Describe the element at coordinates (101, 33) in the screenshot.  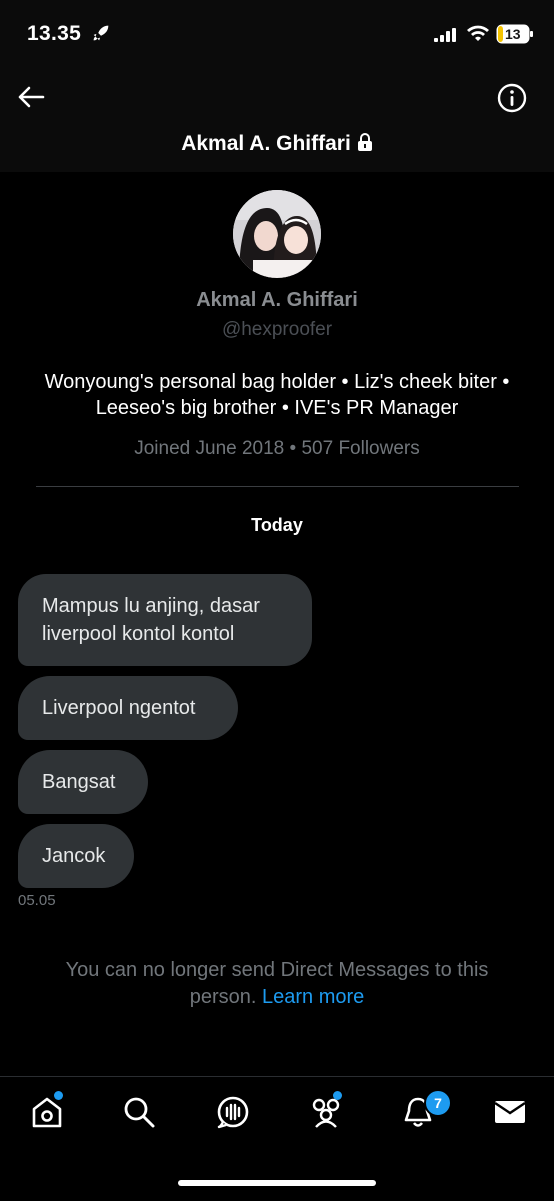
I see `rocket-icon` at that location.